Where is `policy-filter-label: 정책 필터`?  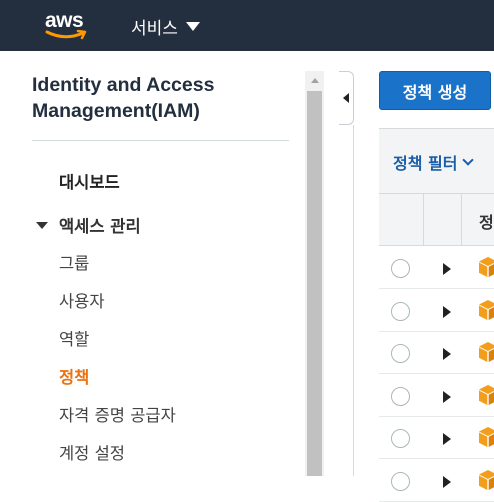 policy-filter-label: 정책 필터 is located at coordinates (425, 163).